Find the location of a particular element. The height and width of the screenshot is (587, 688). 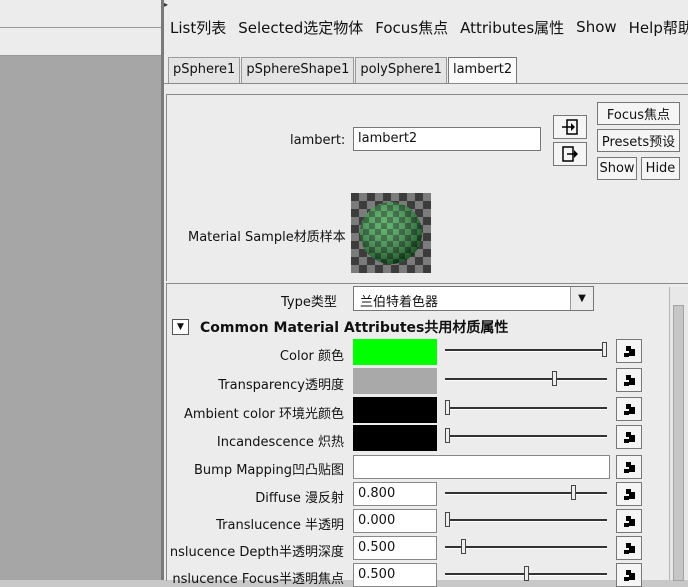

left-toolbar-area is located at coordinates (80, 28).